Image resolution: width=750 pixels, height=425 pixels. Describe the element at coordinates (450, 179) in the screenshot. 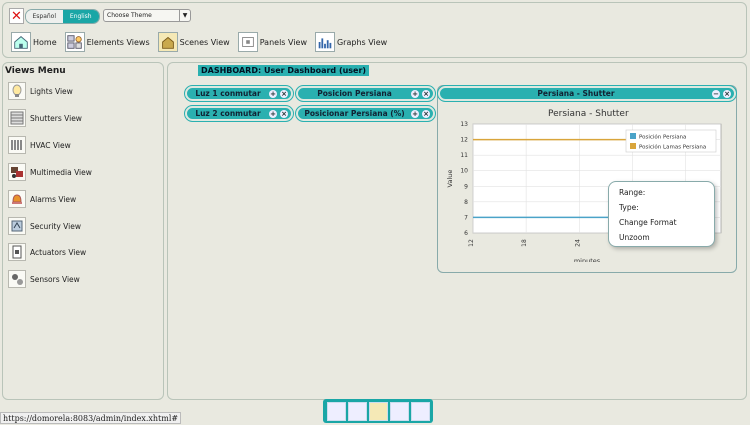

I see `y-axis-label: Value` at that location.